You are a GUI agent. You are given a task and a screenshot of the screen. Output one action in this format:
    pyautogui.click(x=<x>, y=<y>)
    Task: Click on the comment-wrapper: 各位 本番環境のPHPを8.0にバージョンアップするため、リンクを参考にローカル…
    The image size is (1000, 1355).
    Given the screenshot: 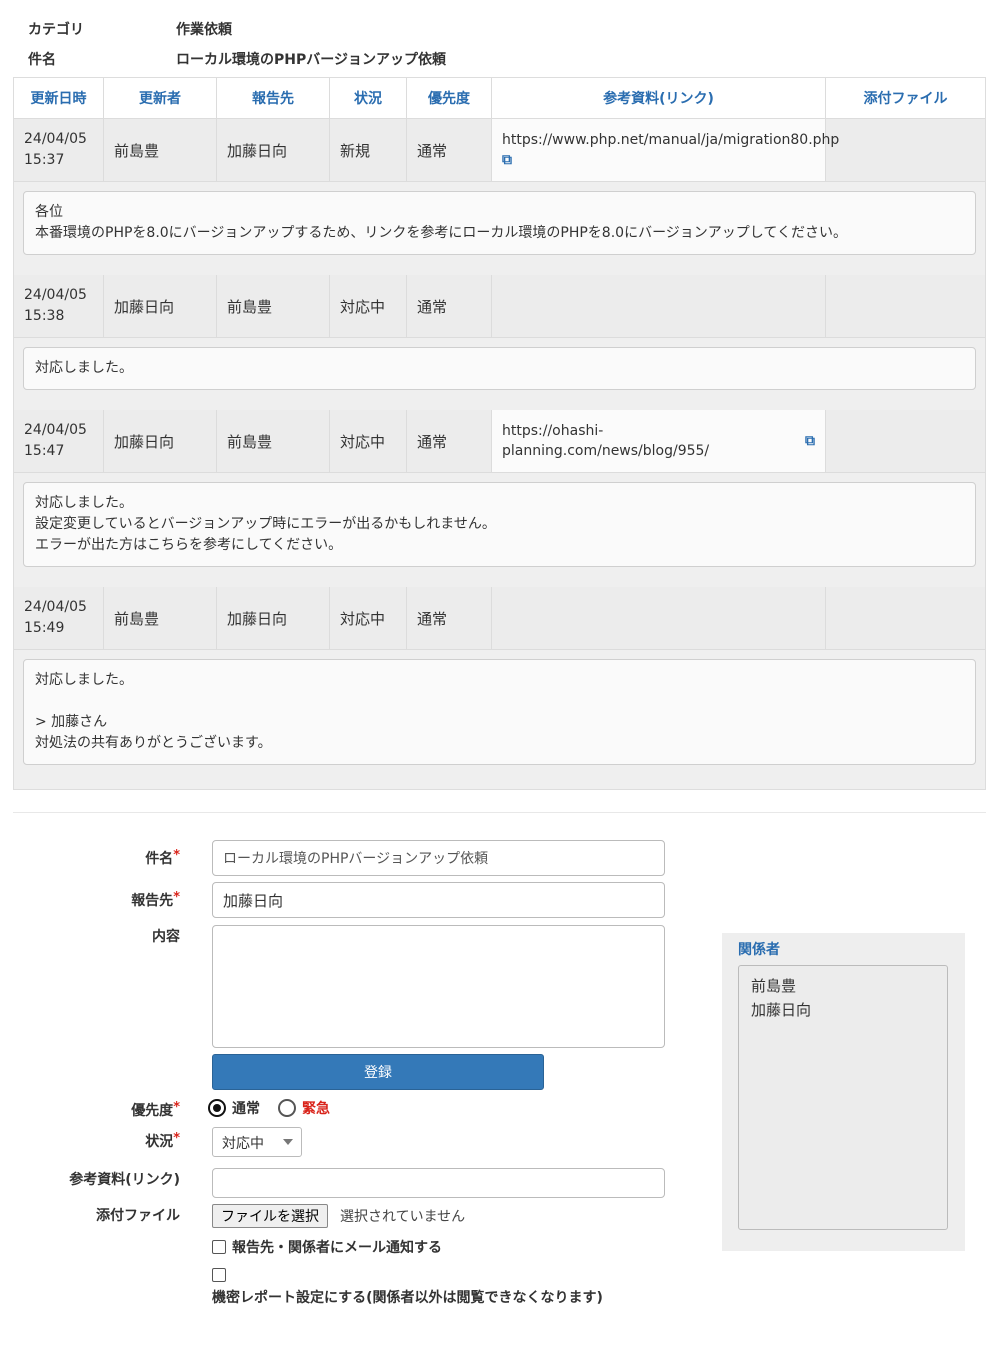 What is the action you would take?
    pyautogui.click(x=499, y=228)
    